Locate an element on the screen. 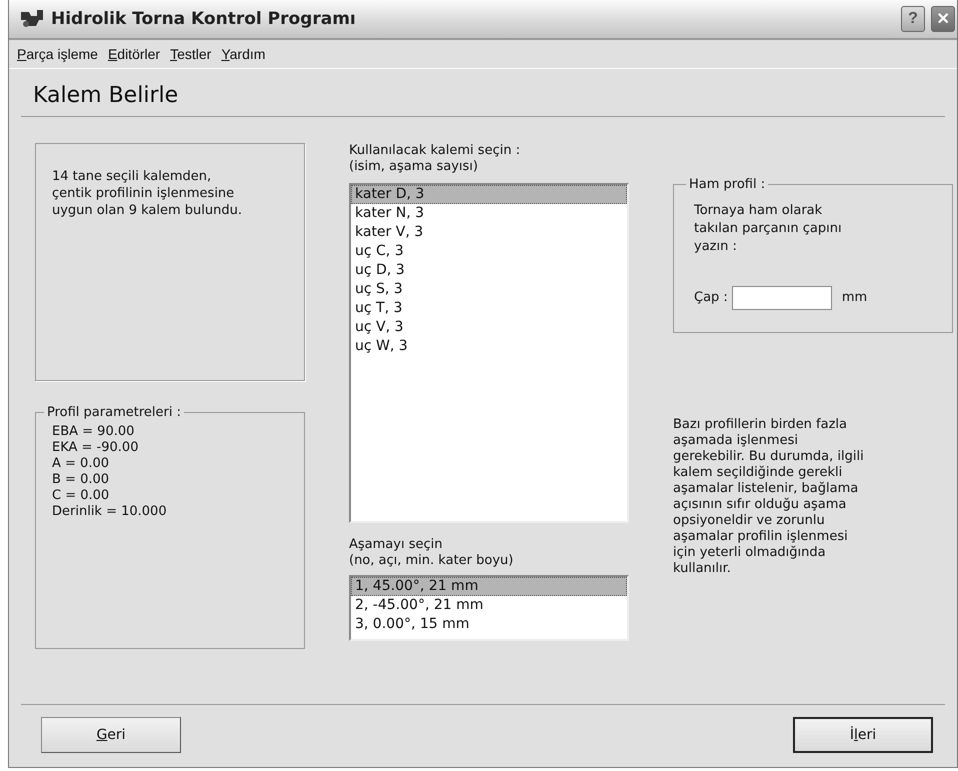 The height and width of the screenshot is (771, 958). parameter-line: Derinlik = 10.000 is located at coordinates (110, 512).